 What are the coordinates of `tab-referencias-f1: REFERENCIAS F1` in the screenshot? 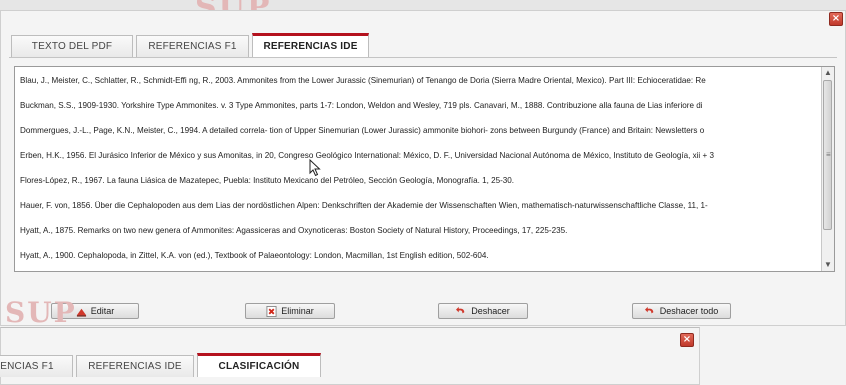 It's located at (192, 46).